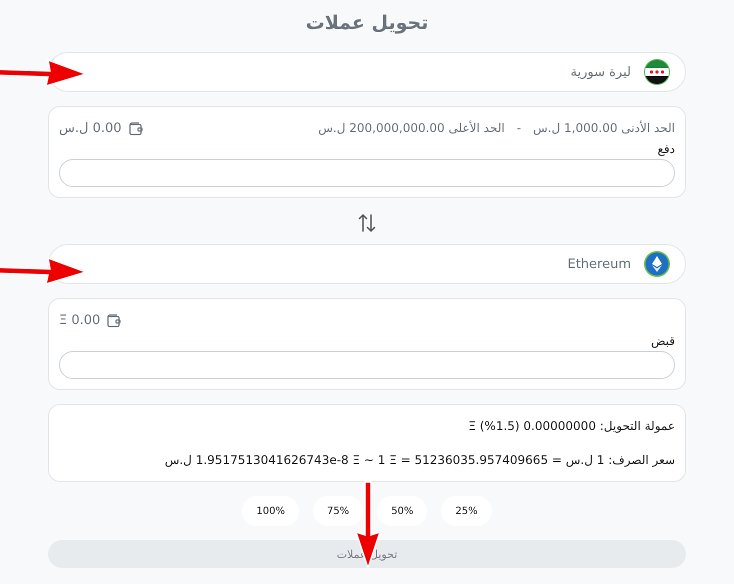  Describe the element at coordinates (662, 341) in the screenshot. I see `field-label: قبض` at that location.